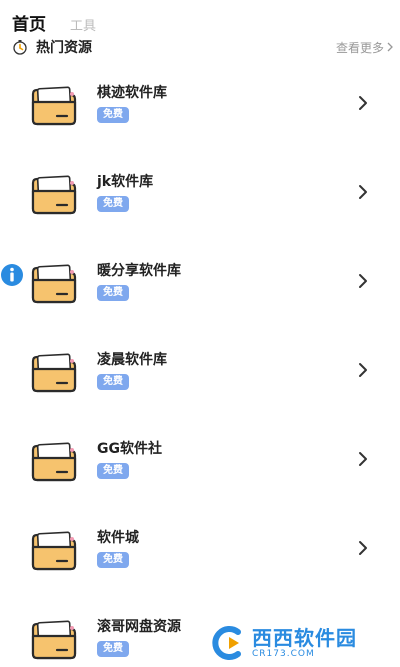 This screenshot has height=667, width=400. What do you see at coordinates (129, 449) in the screenshot?
I see `item-name: GG软件社` at bounding box center [129, 449].